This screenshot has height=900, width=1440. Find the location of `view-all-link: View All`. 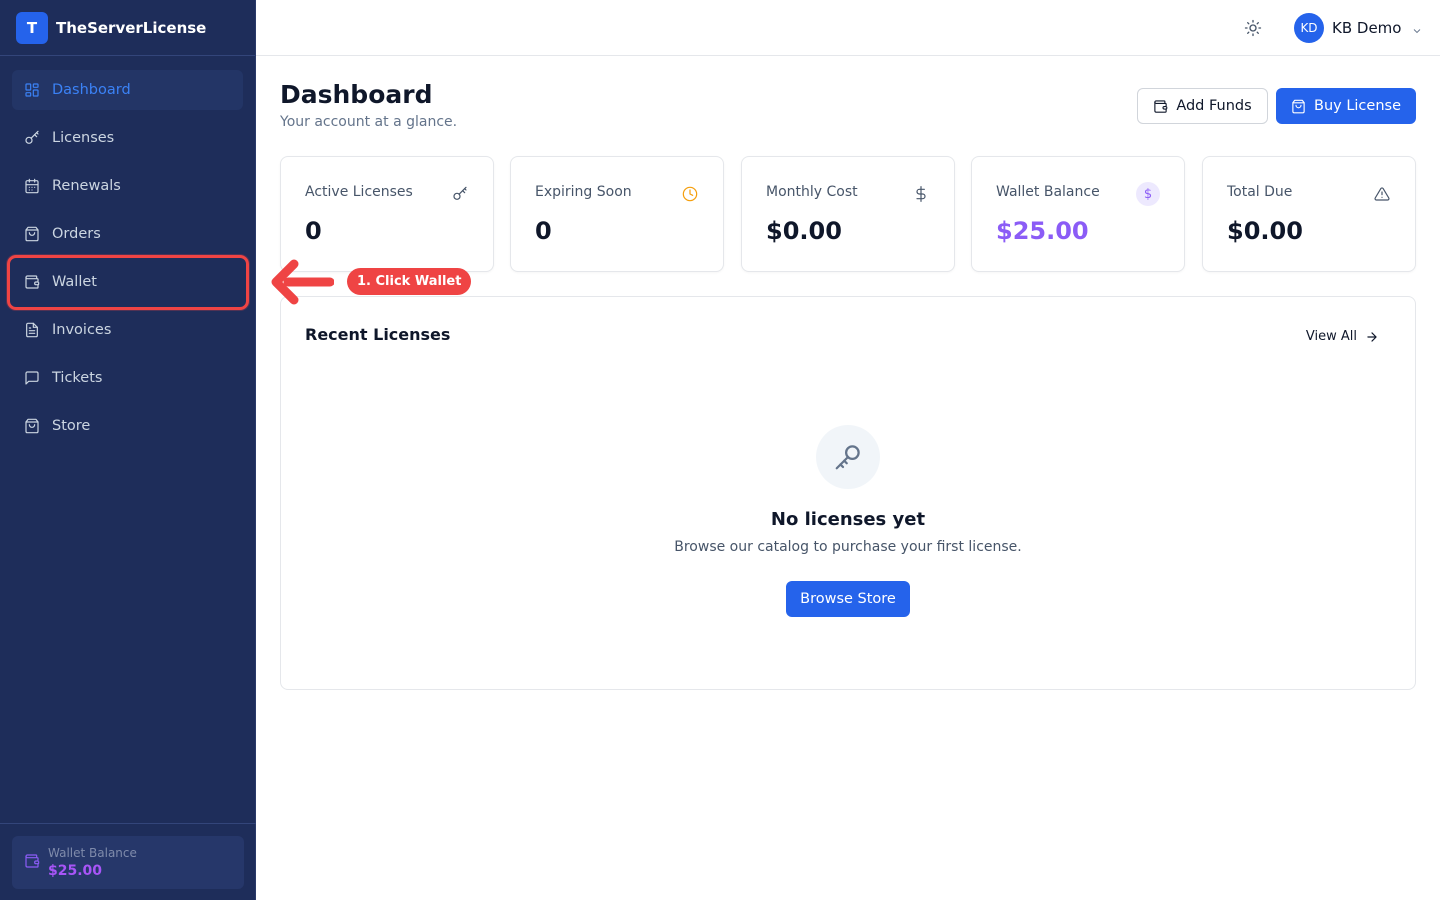

view-all-link: View All is located at coordinates (1342, 336).